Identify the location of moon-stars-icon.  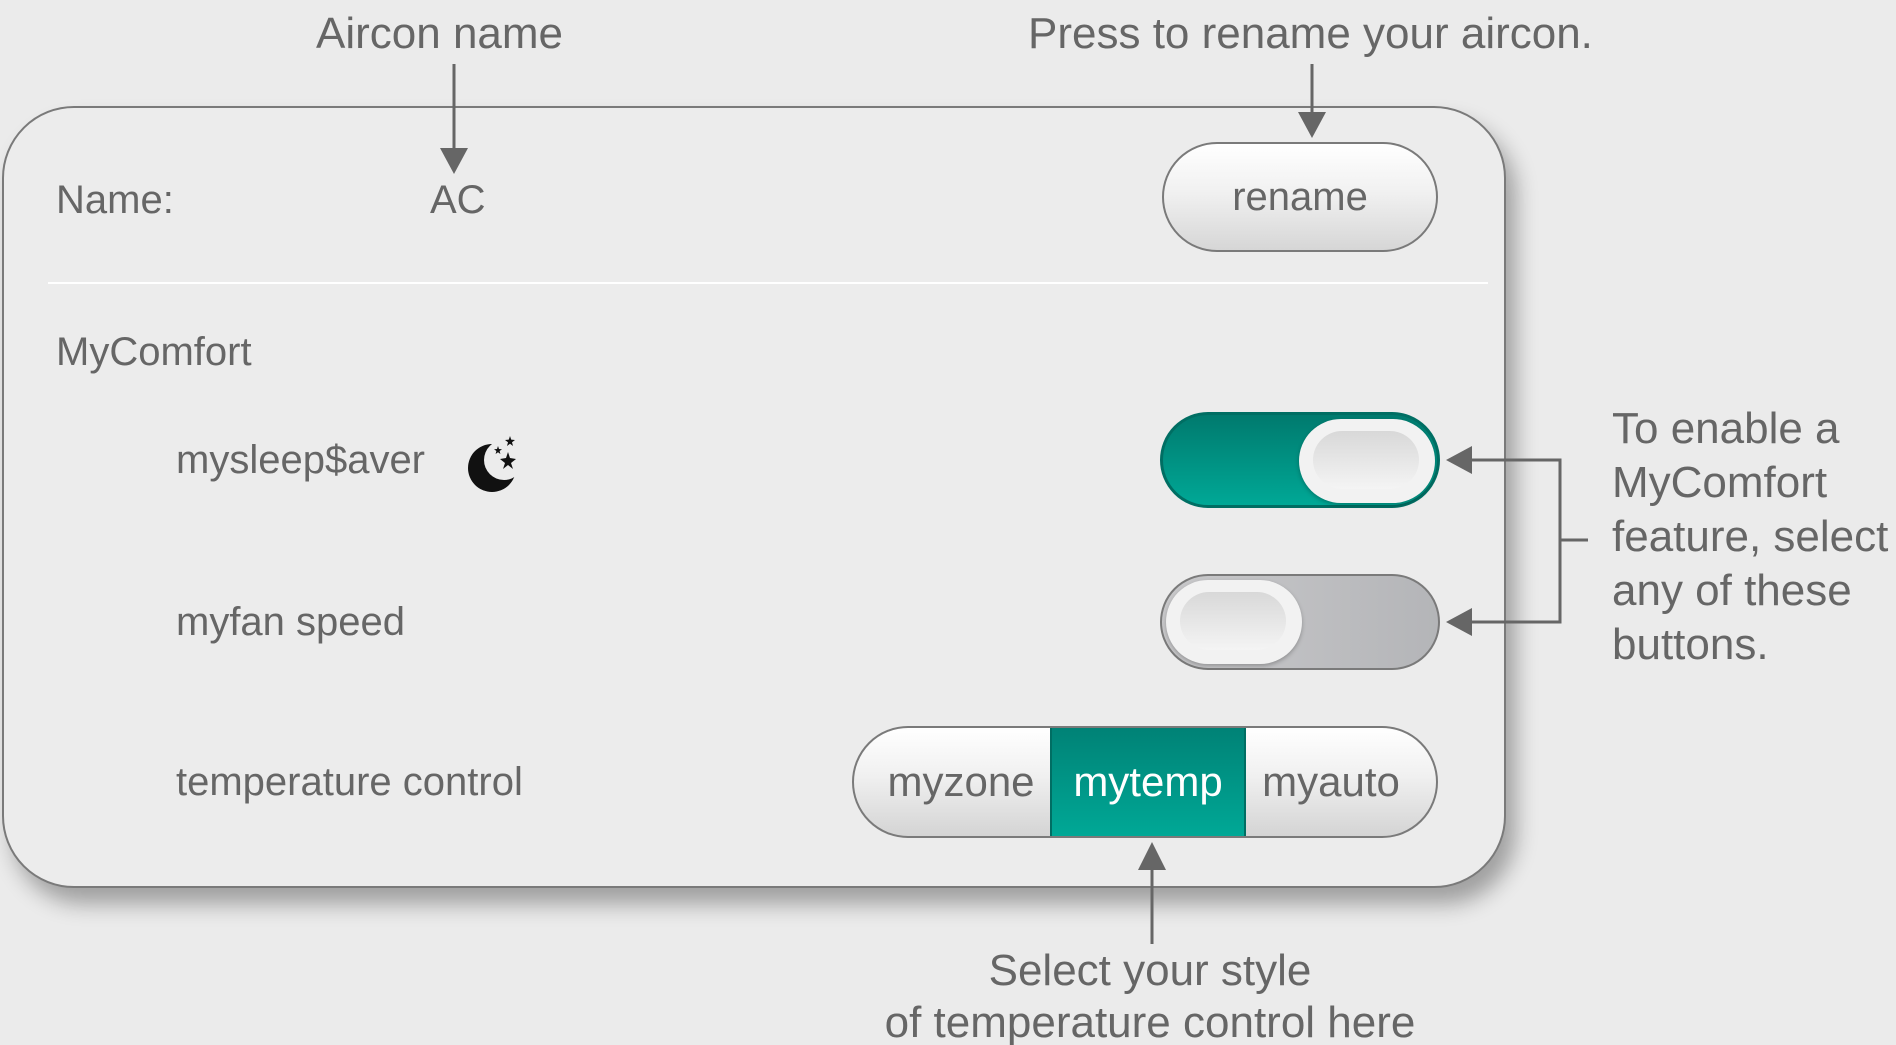
(496, 464).